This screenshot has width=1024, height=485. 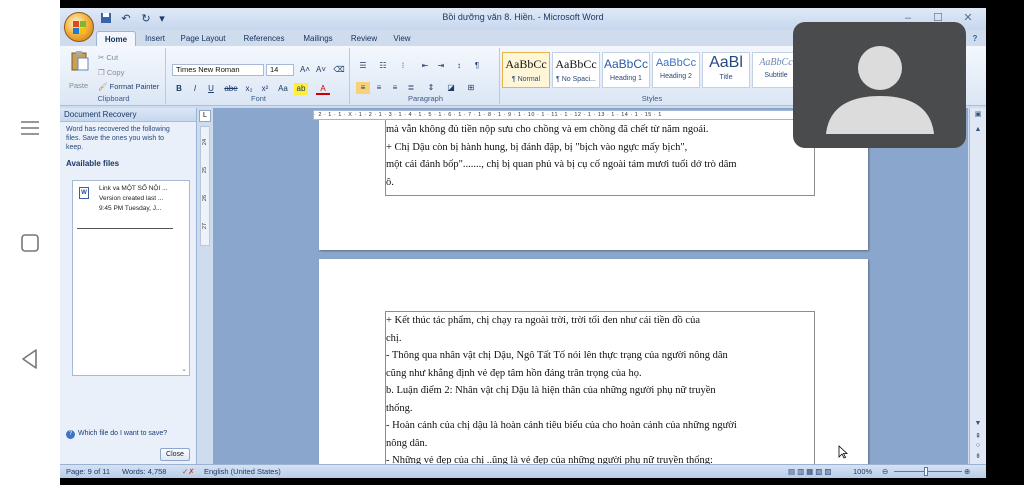 I want to click on font-size-select: 14, so click(x=280, y=70).